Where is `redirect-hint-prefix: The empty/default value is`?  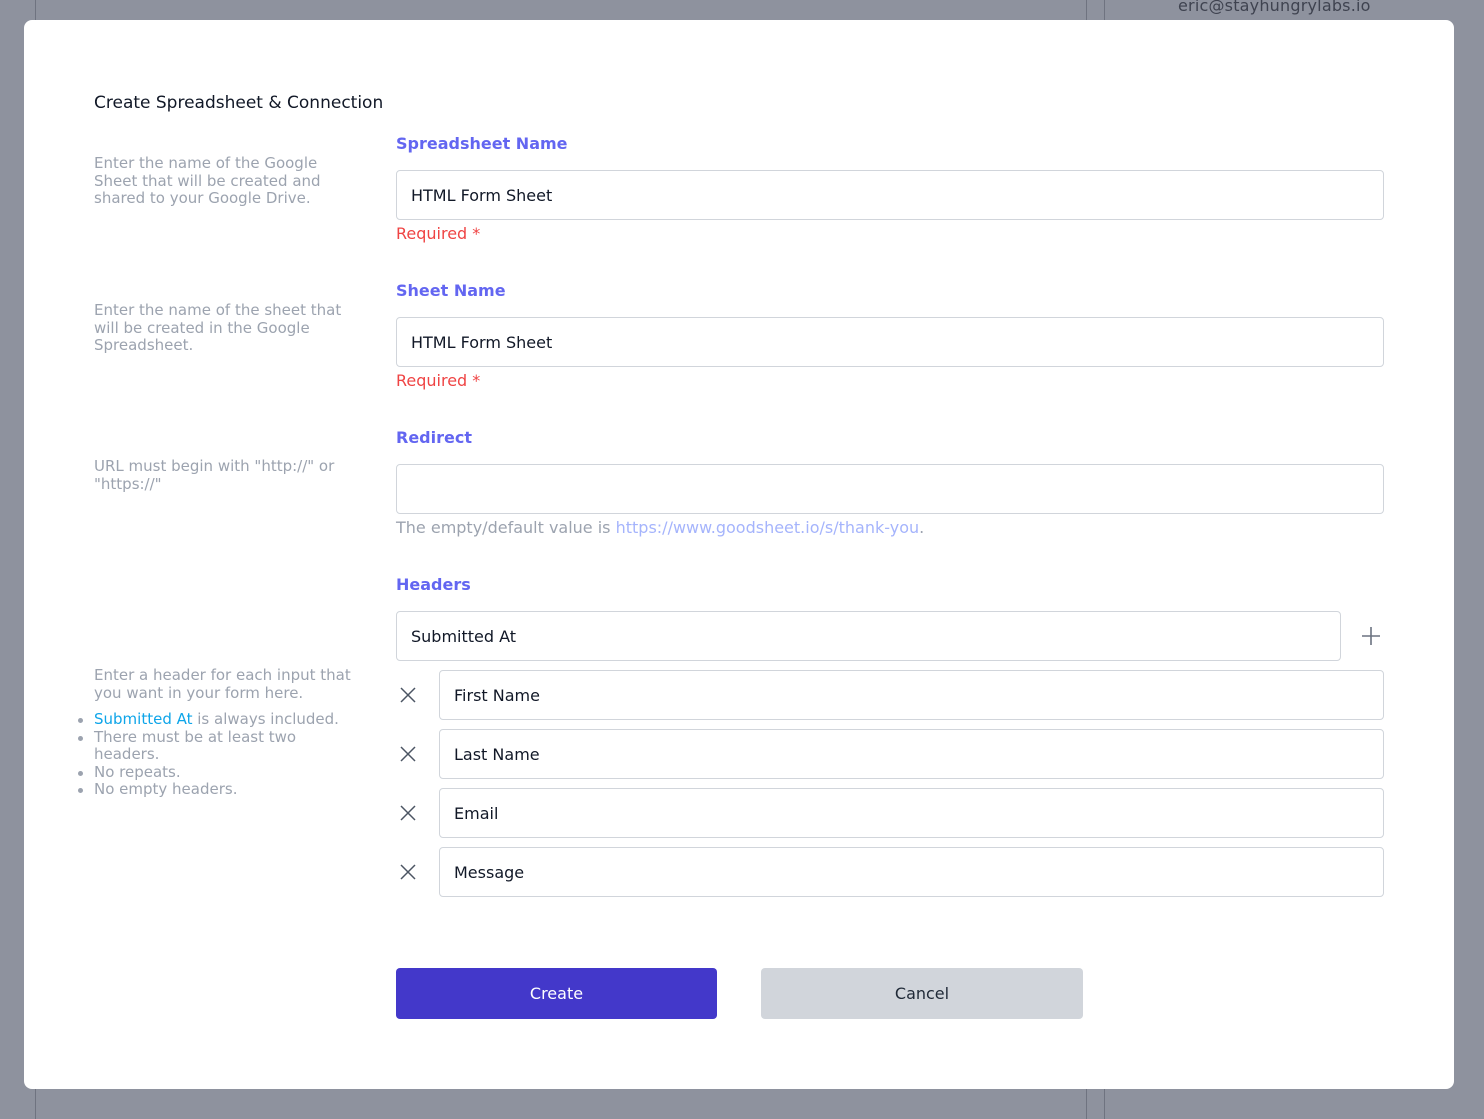
redirect-hint-prefix: The empty/default value is is located at coordinates (506, 527).